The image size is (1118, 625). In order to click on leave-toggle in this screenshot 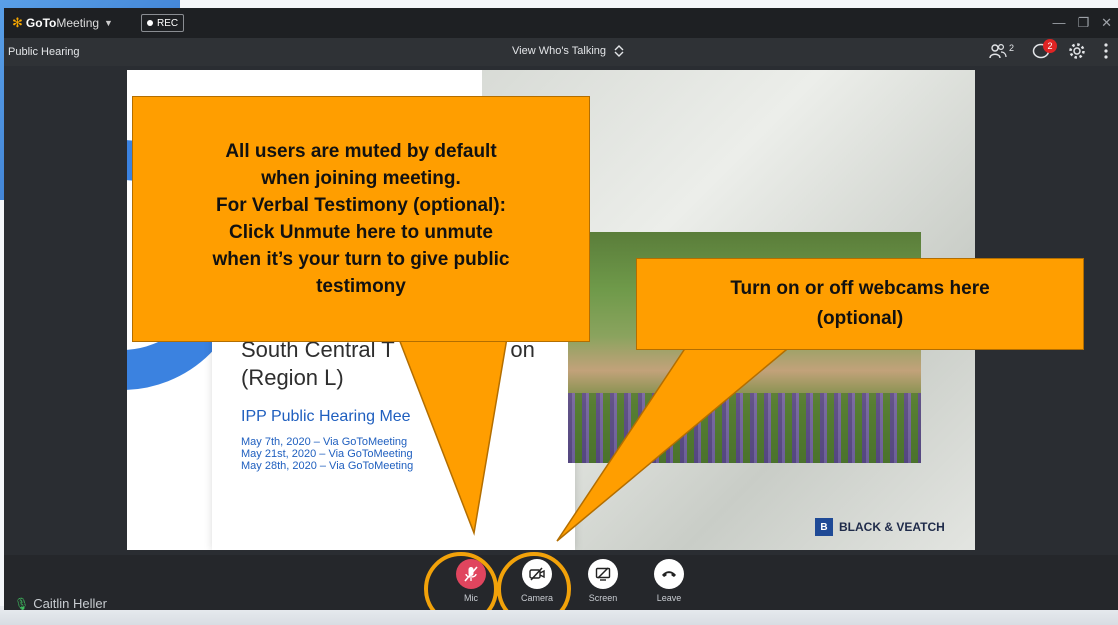, I will do `click(669, 574)`.